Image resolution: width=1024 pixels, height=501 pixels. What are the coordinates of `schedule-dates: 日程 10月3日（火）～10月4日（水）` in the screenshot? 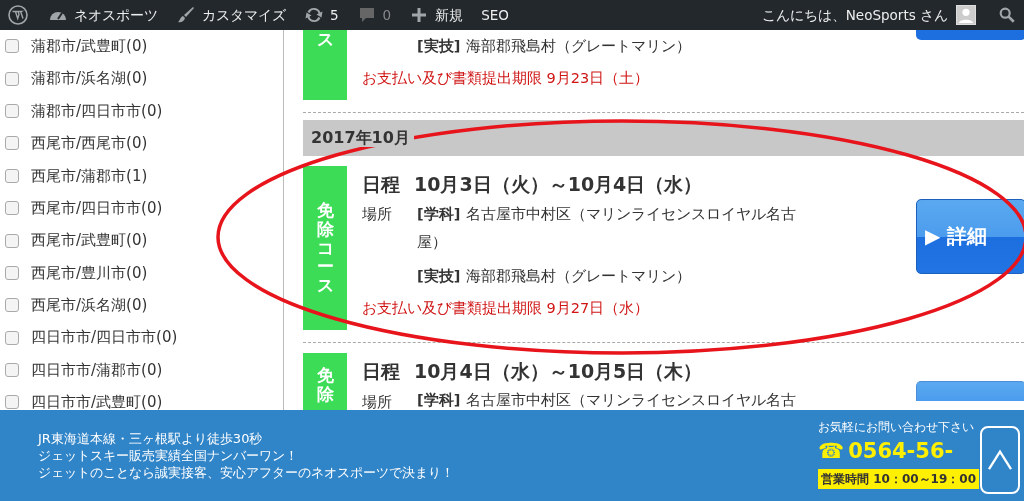 It's located at (533, 184).